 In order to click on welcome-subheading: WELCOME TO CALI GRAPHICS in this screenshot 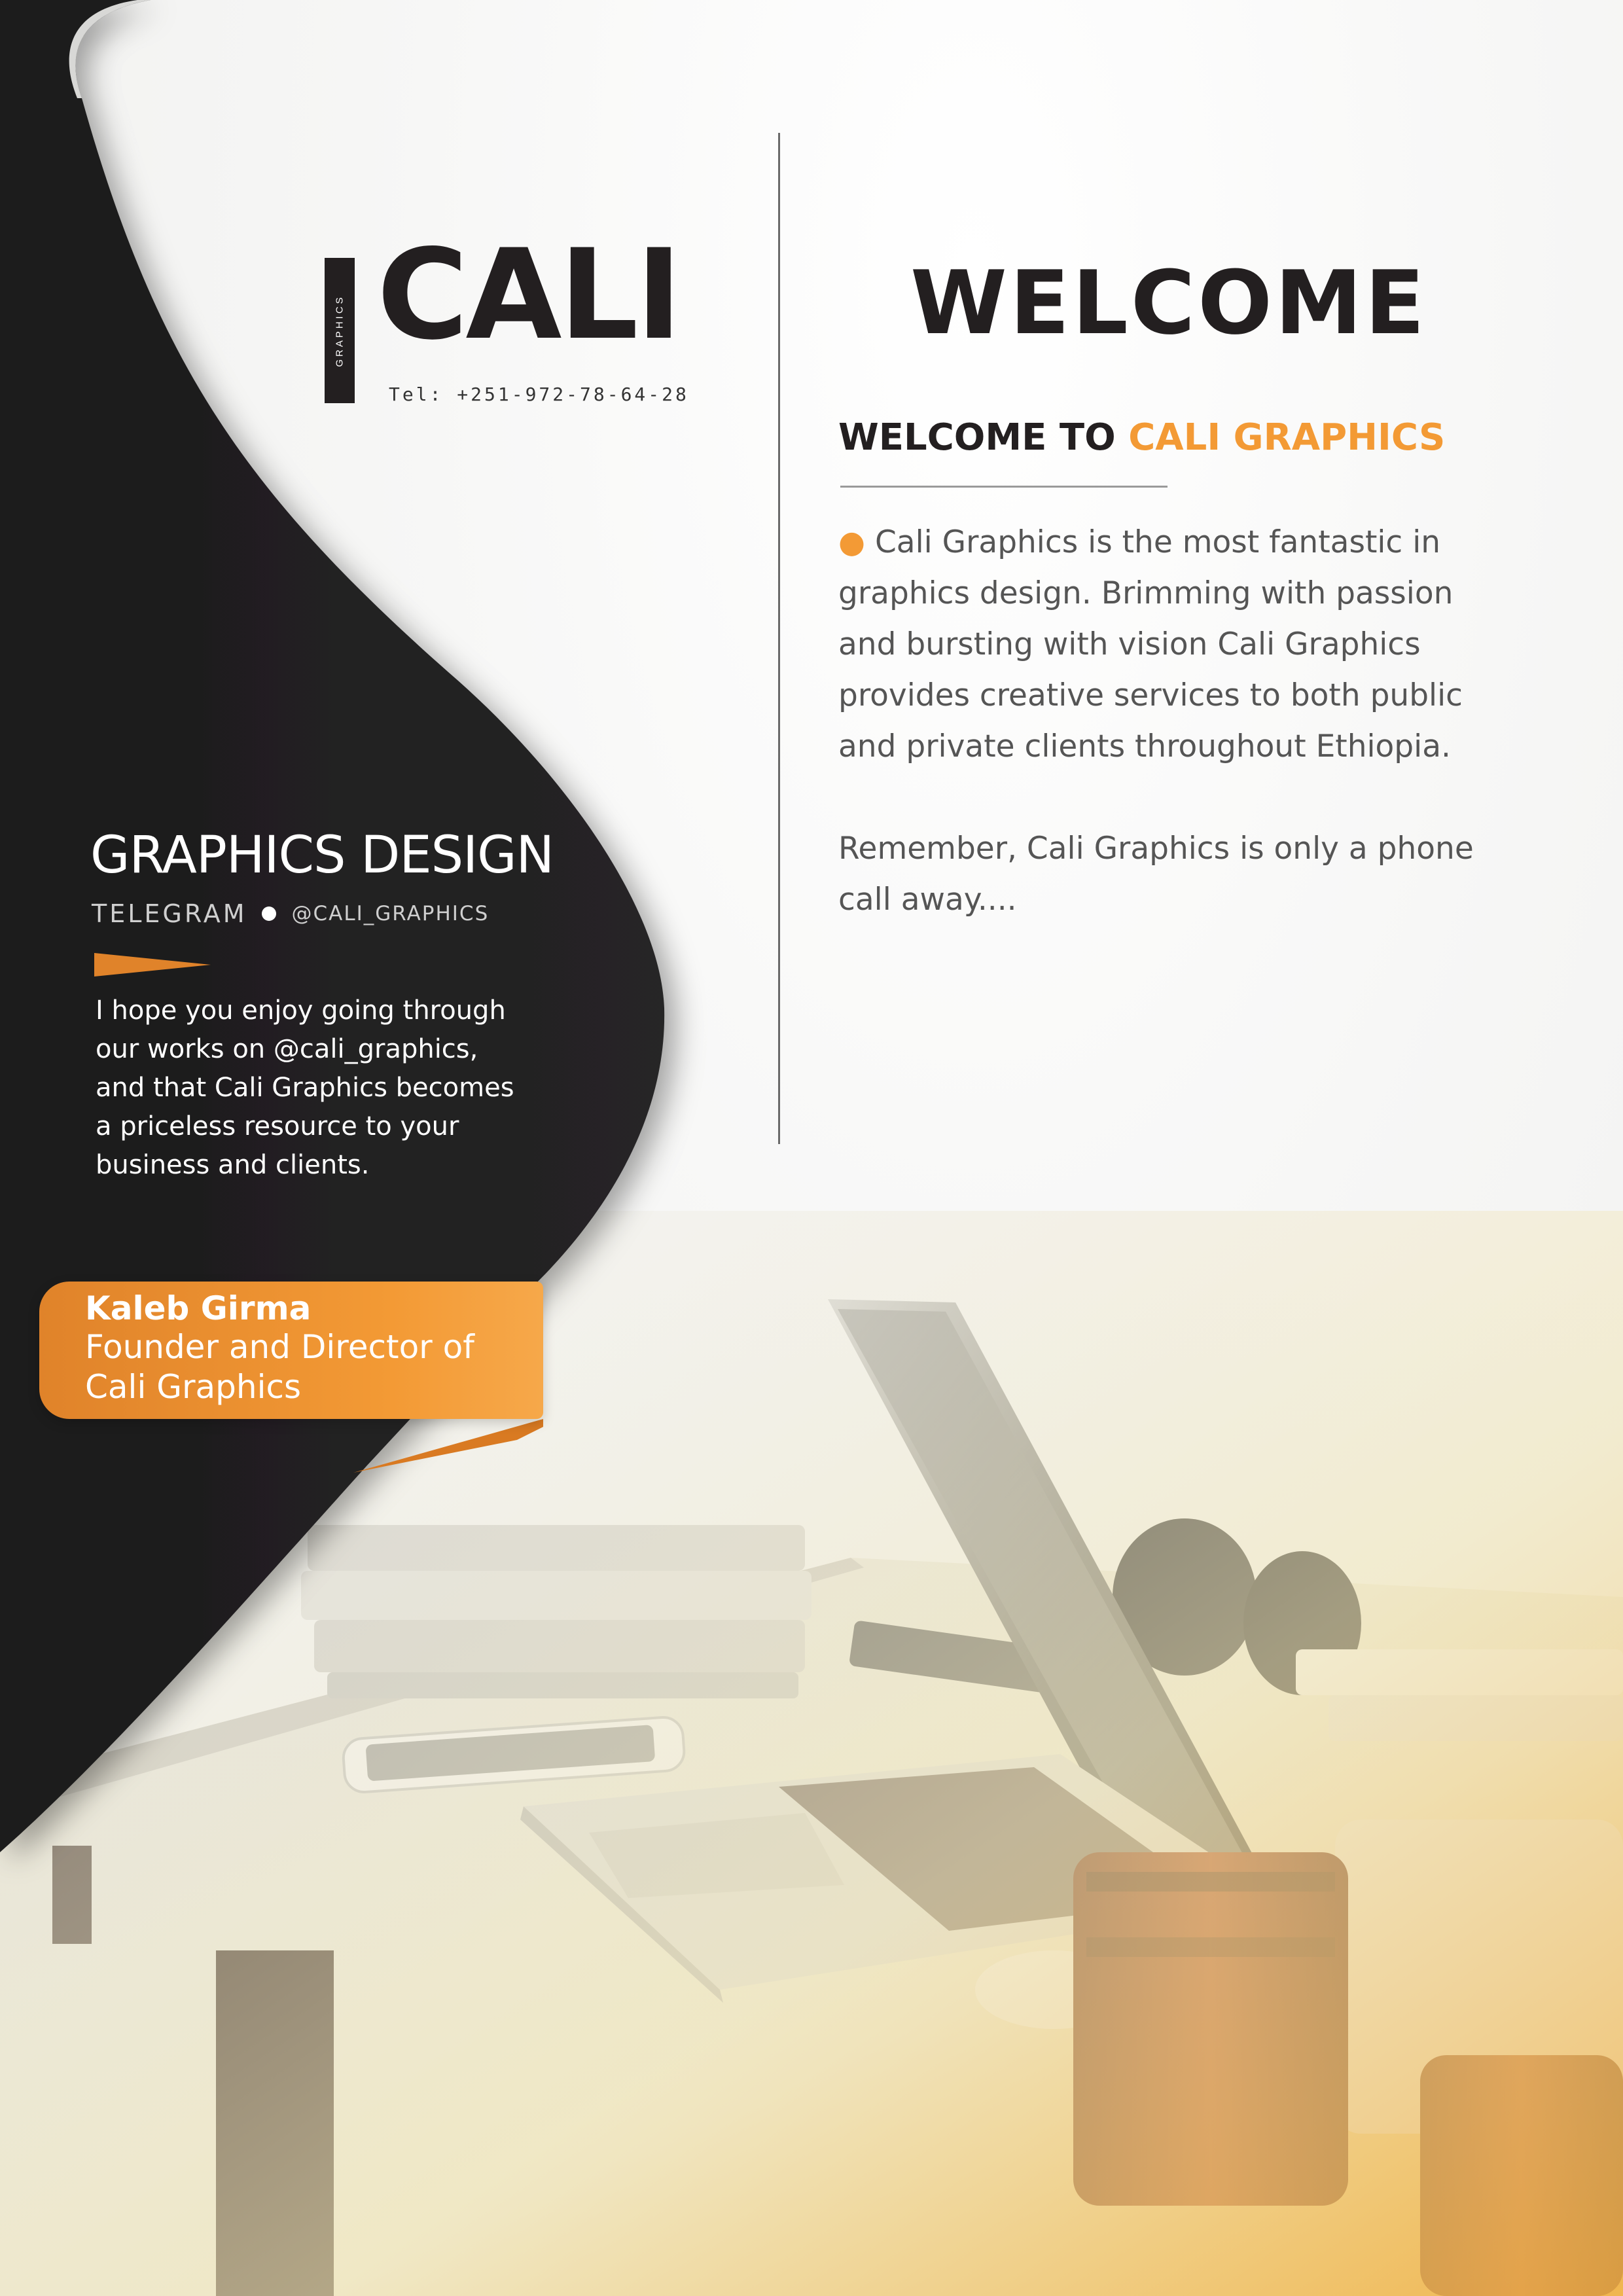, I will do `click(1141, 438)`.